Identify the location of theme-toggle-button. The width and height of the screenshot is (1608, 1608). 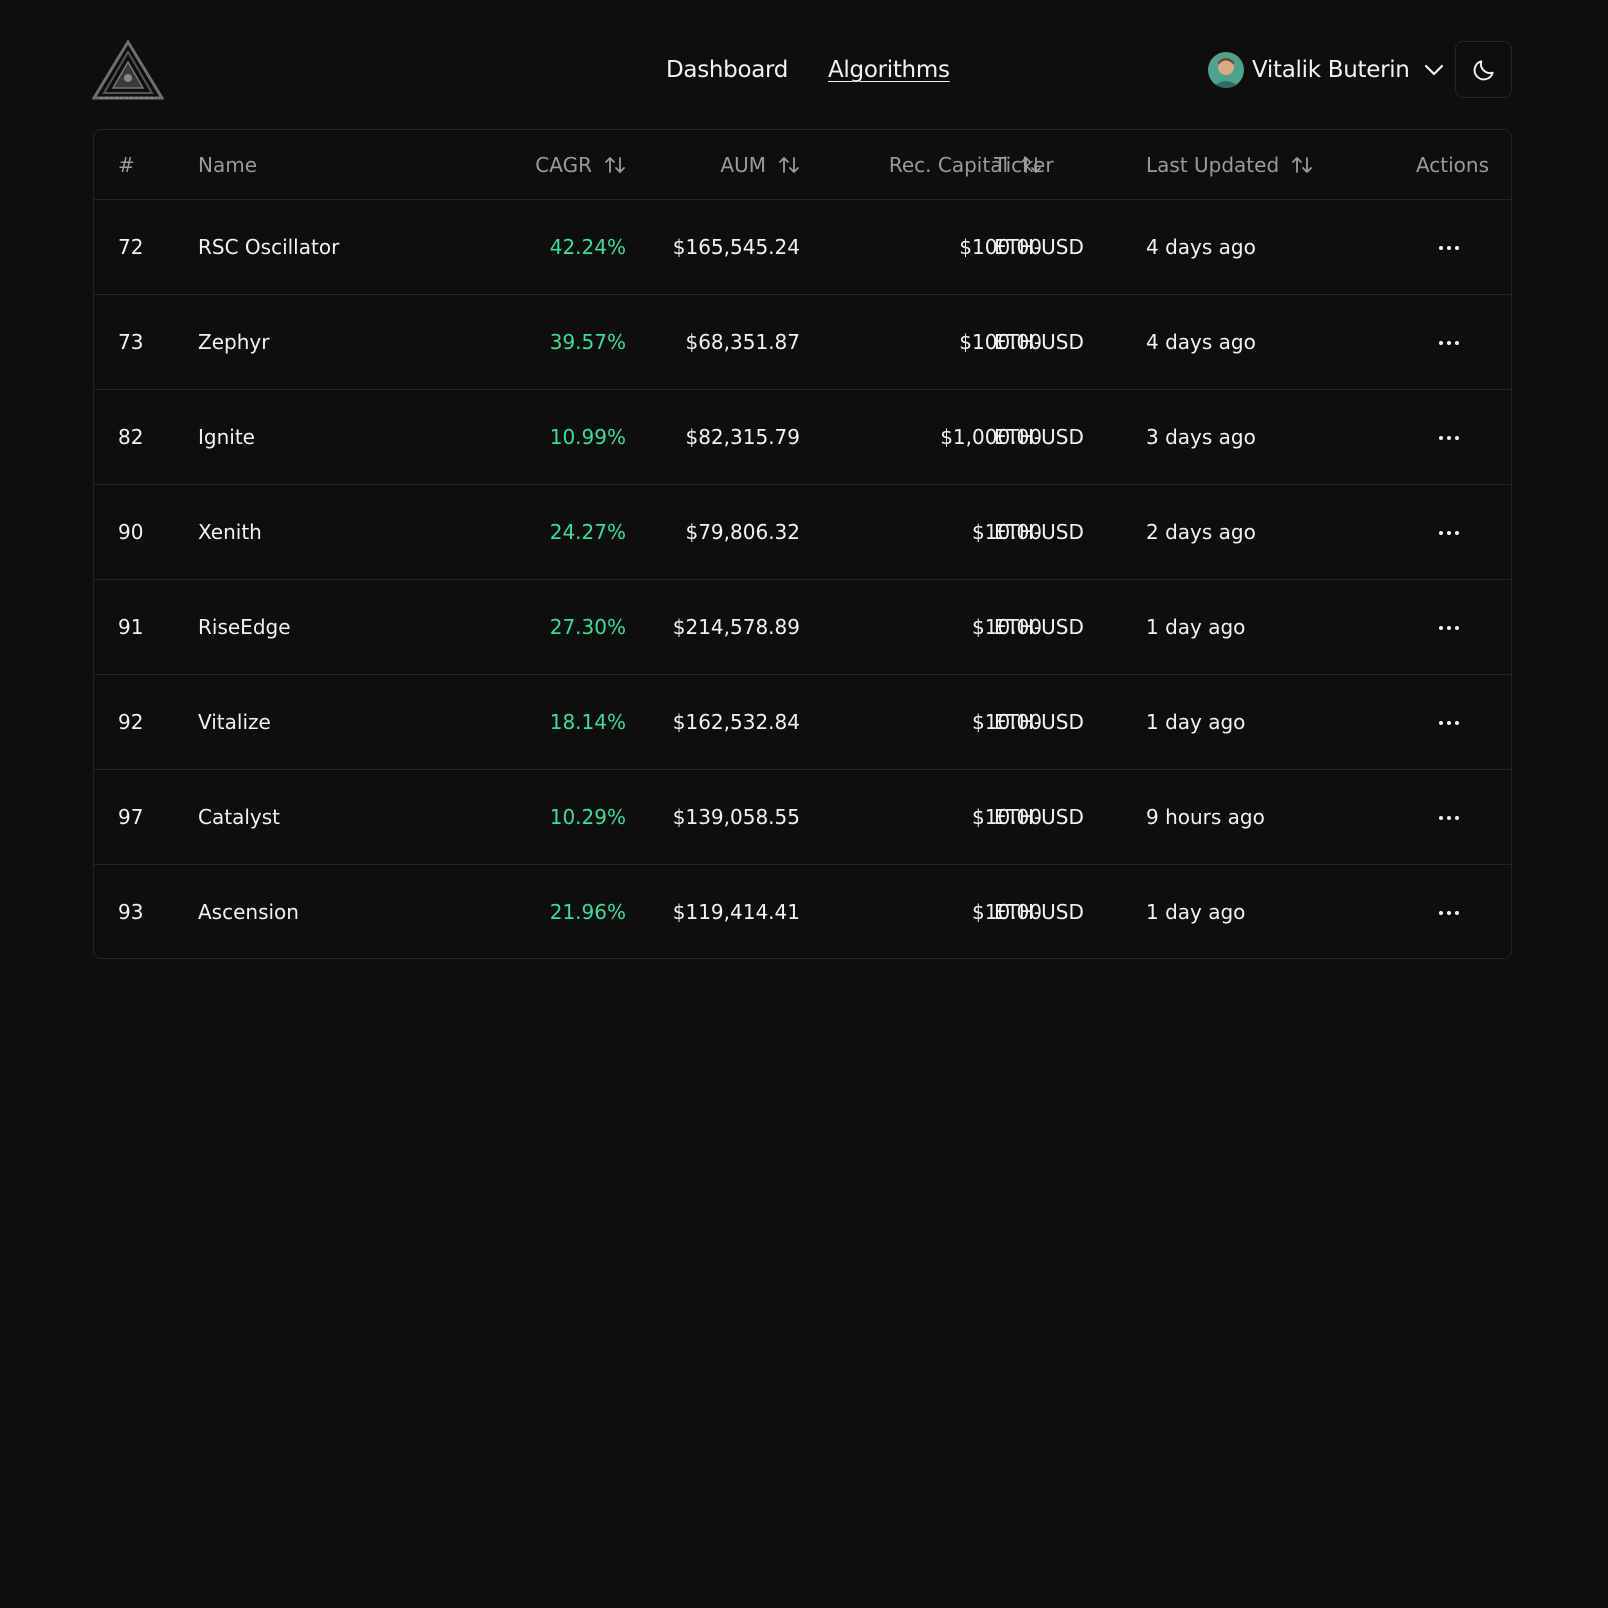
(1483, 69).